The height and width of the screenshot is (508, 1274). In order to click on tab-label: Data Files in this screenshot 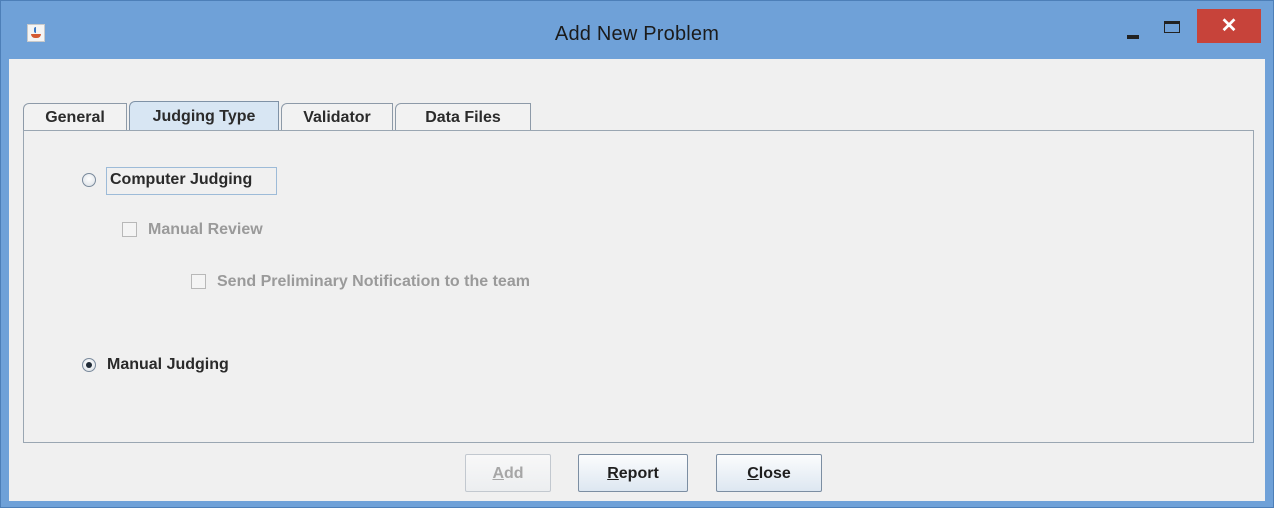, I will do `click(463, 117)`.